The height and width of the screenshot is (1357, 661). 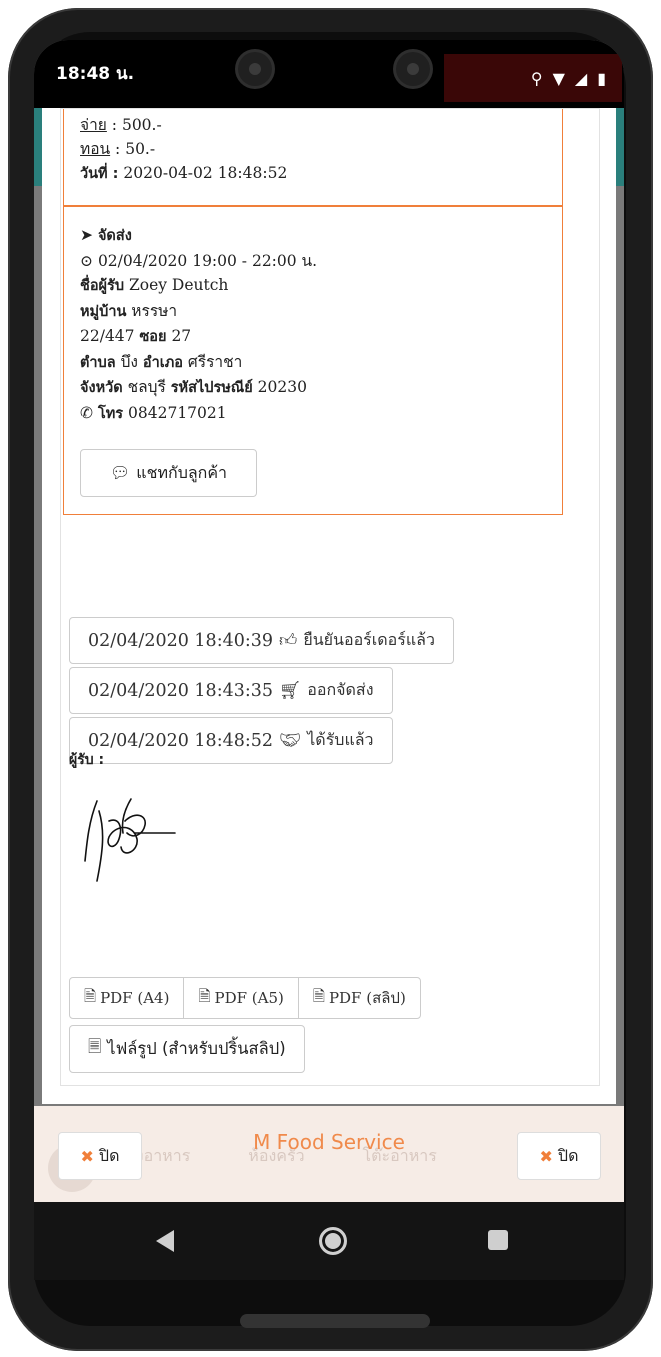 I want to click on pay-label: จ่าย, so click(x=93, y=125).